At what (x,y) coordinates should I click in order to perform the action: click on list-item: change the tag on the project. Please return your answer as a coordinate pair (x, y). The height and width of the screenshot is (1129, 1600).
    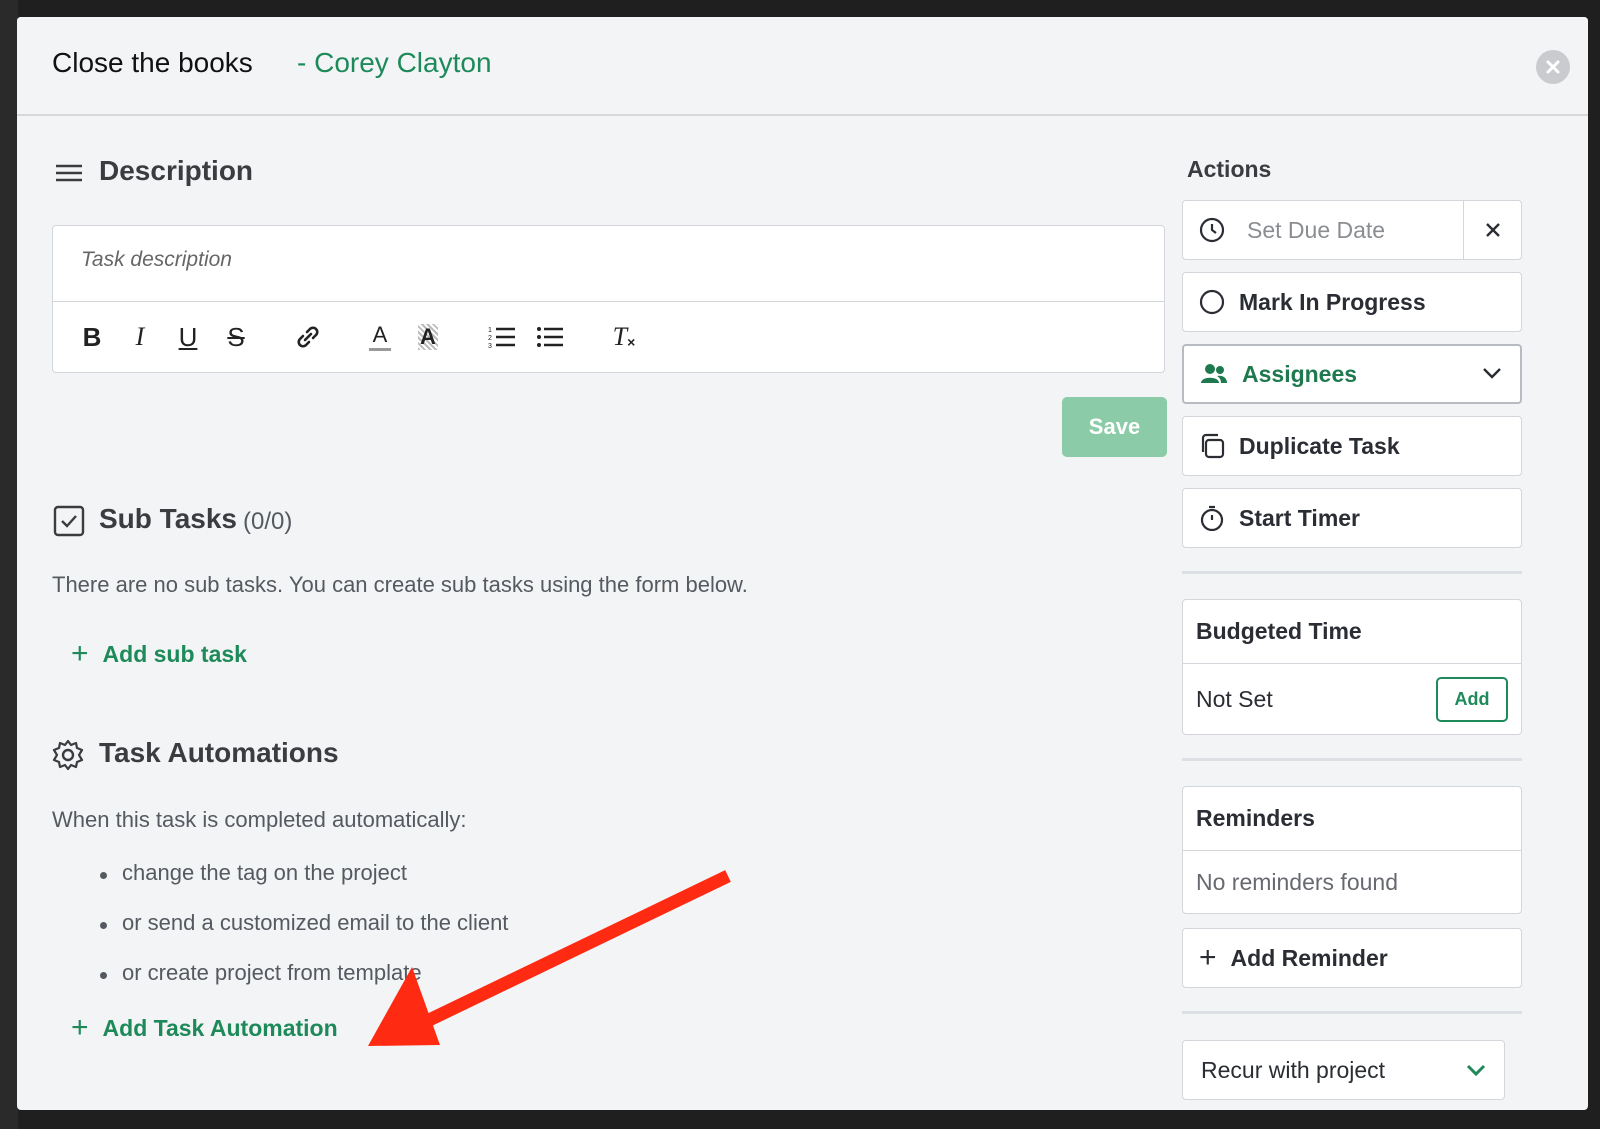
    Looking at the image, I should click on (302, 885).